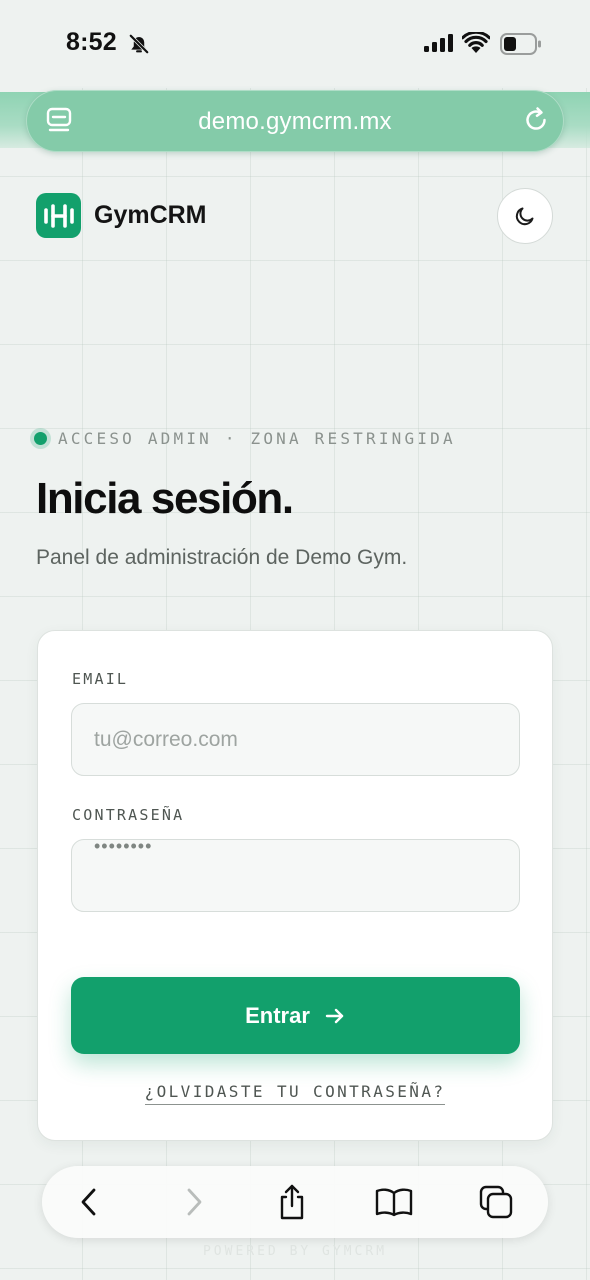 Image resolution: width=590 pixels, height=1280 pixels. What do you see at coordinates (295, 44) in the screenshot?
I see `status-bar: 8:52` at bounding box center [295, 44].